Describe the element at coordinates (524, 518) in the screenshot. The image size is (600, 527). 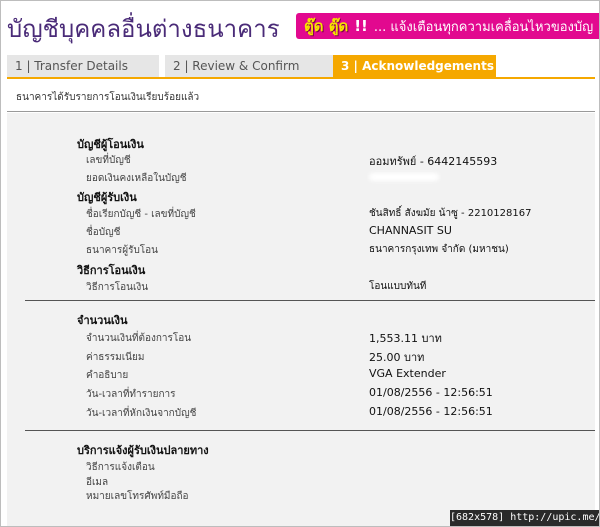
I see `image-host-watermark: [682x578] http://upic.me/` at that location.